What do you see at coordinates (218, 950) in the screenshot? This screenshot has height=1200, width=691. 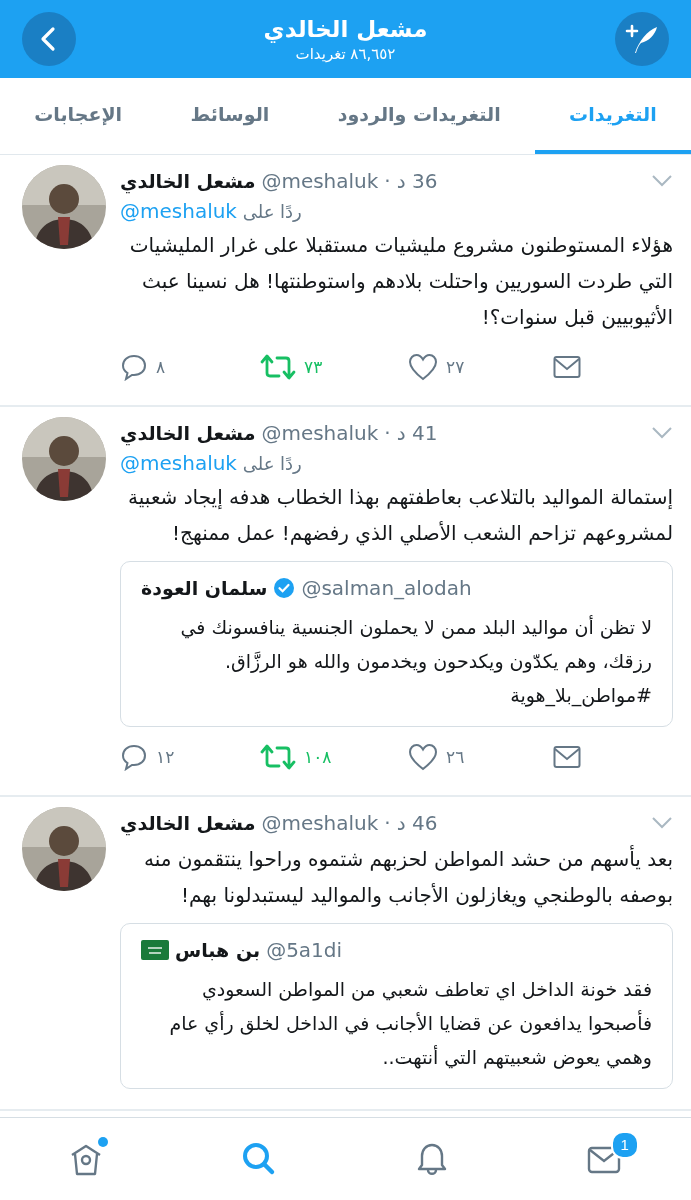 I see `quoted-author: بن هباس` at bounding box center [218, 950].